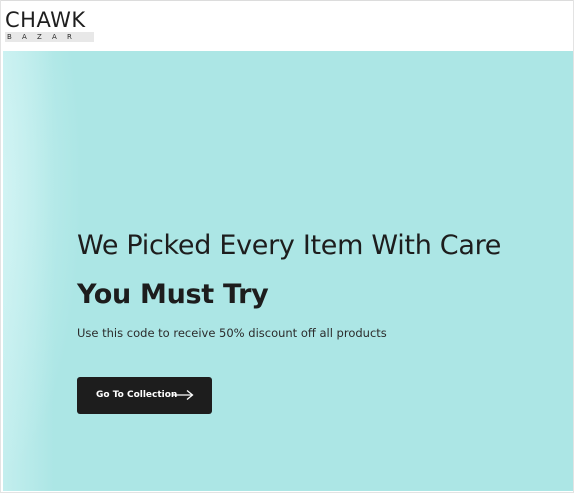  Describe the element at coordinates (173, 294) in the screenshot. I see `hero-subheading: You Must Try` at that location.